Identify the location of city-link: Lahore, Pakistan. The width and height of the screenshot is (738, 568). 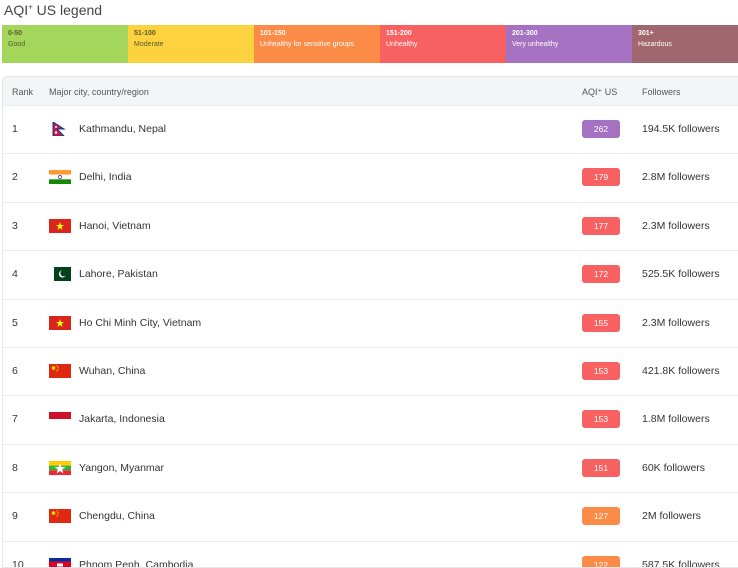
(118, 274).